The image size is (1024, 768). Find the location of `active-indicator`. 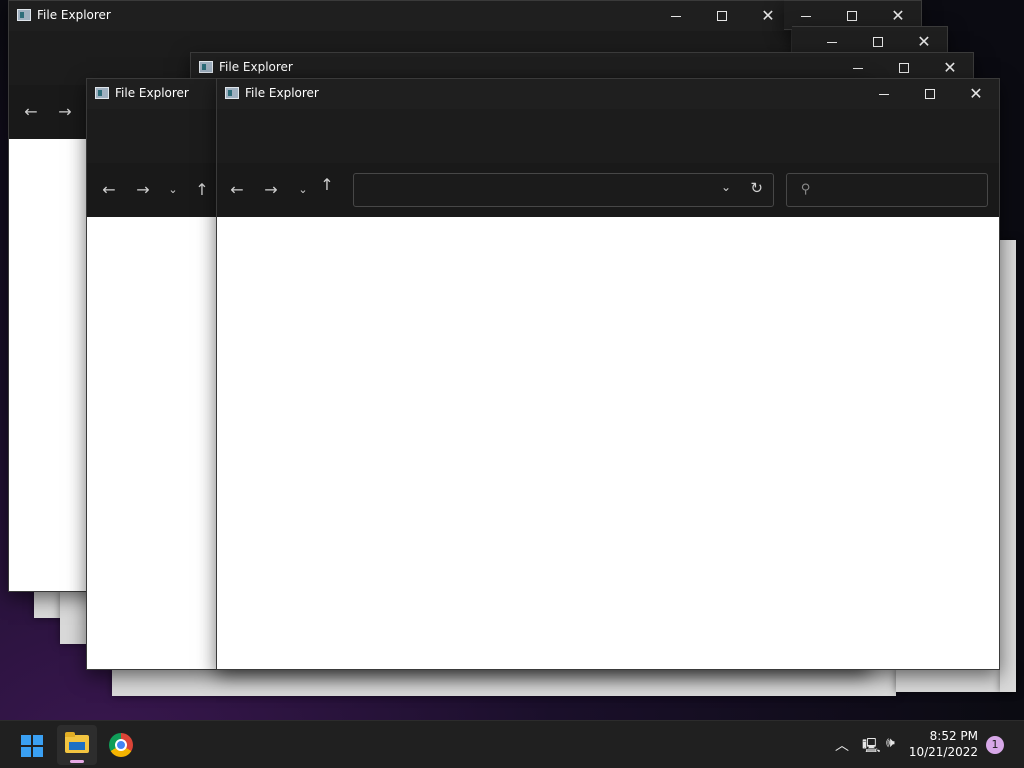

active-indicator is located at coordinates (77, 761).